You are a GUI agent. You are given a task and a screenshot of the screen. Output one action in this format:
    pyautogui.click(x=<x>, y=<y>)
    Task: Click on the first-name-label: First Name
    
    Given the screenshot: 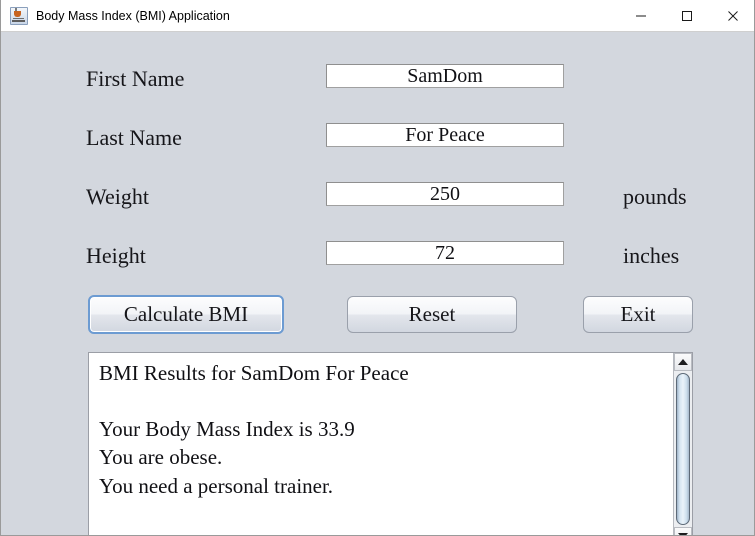 What is the action you would take?
    pyautogui.click(x=135, y=78)
    